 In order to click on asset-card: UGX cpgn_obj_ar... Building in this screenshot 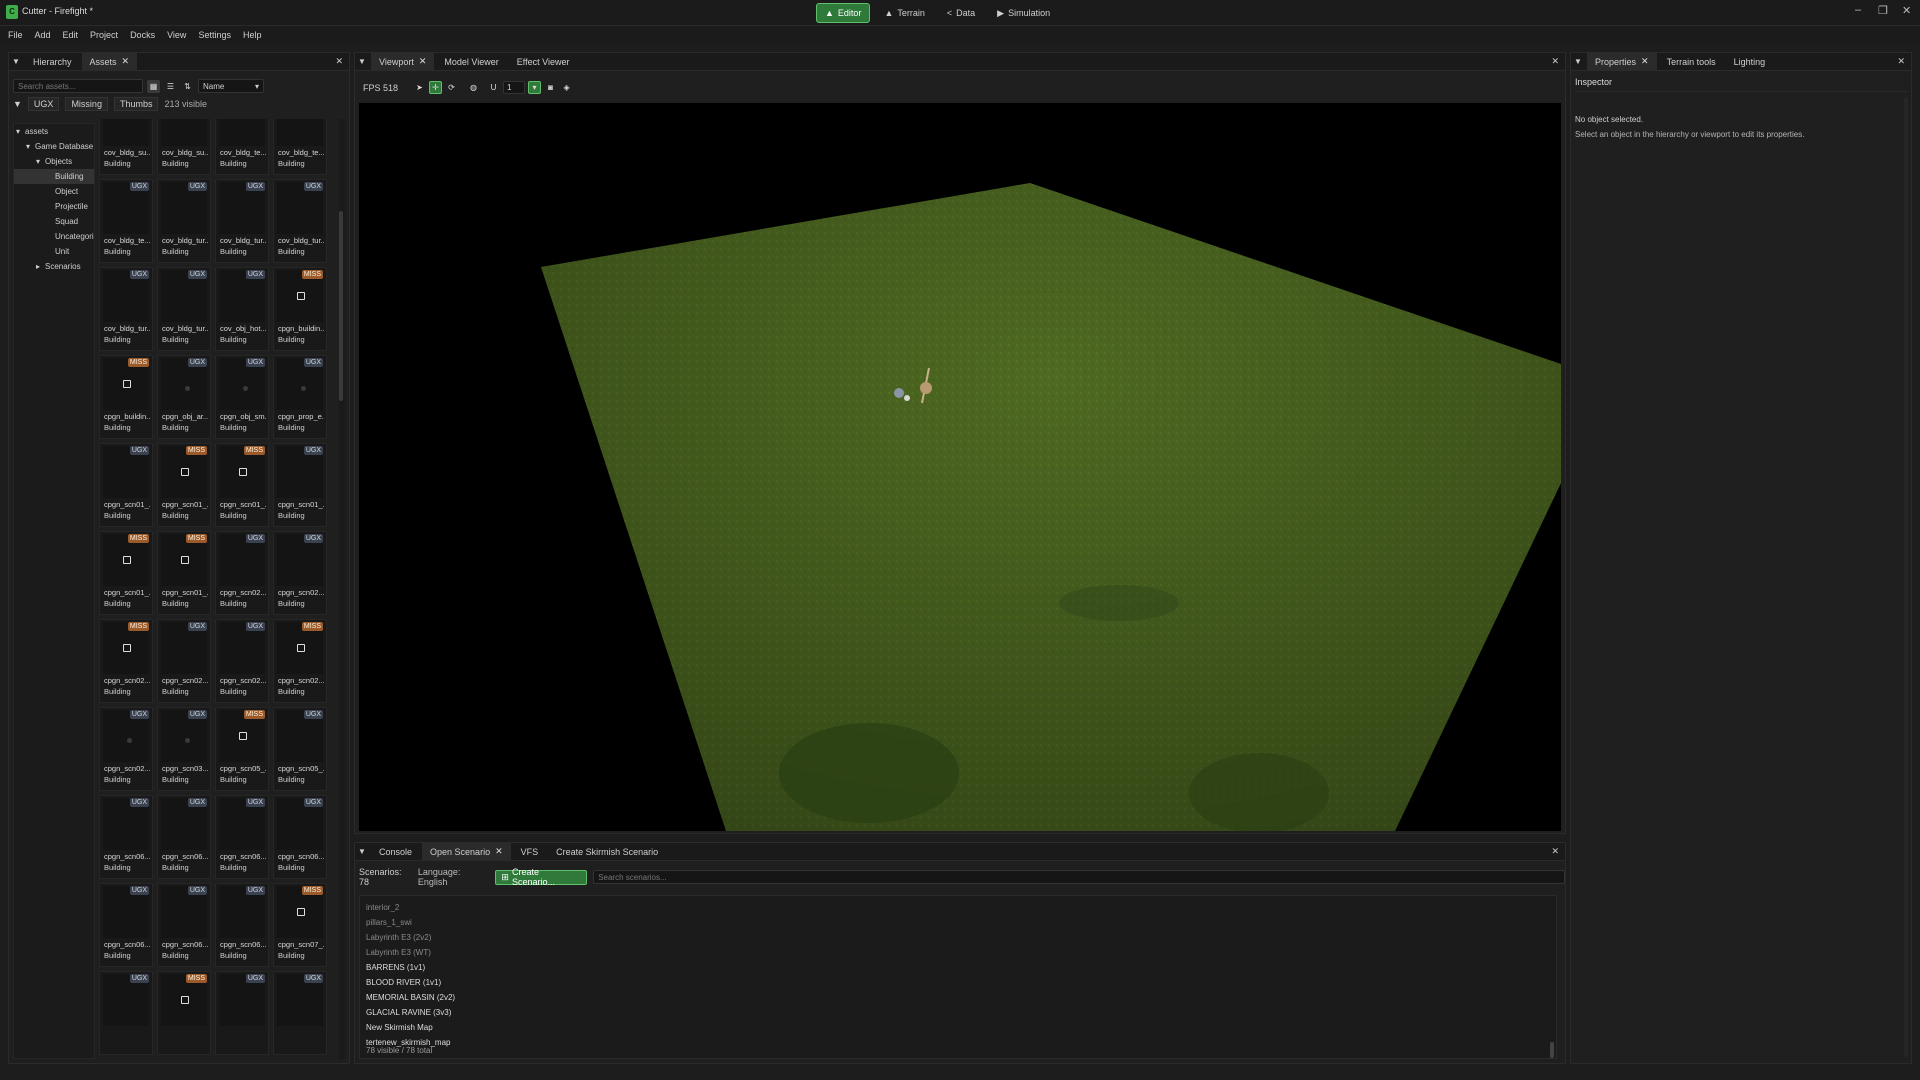, I will do `click(184, 397)`.